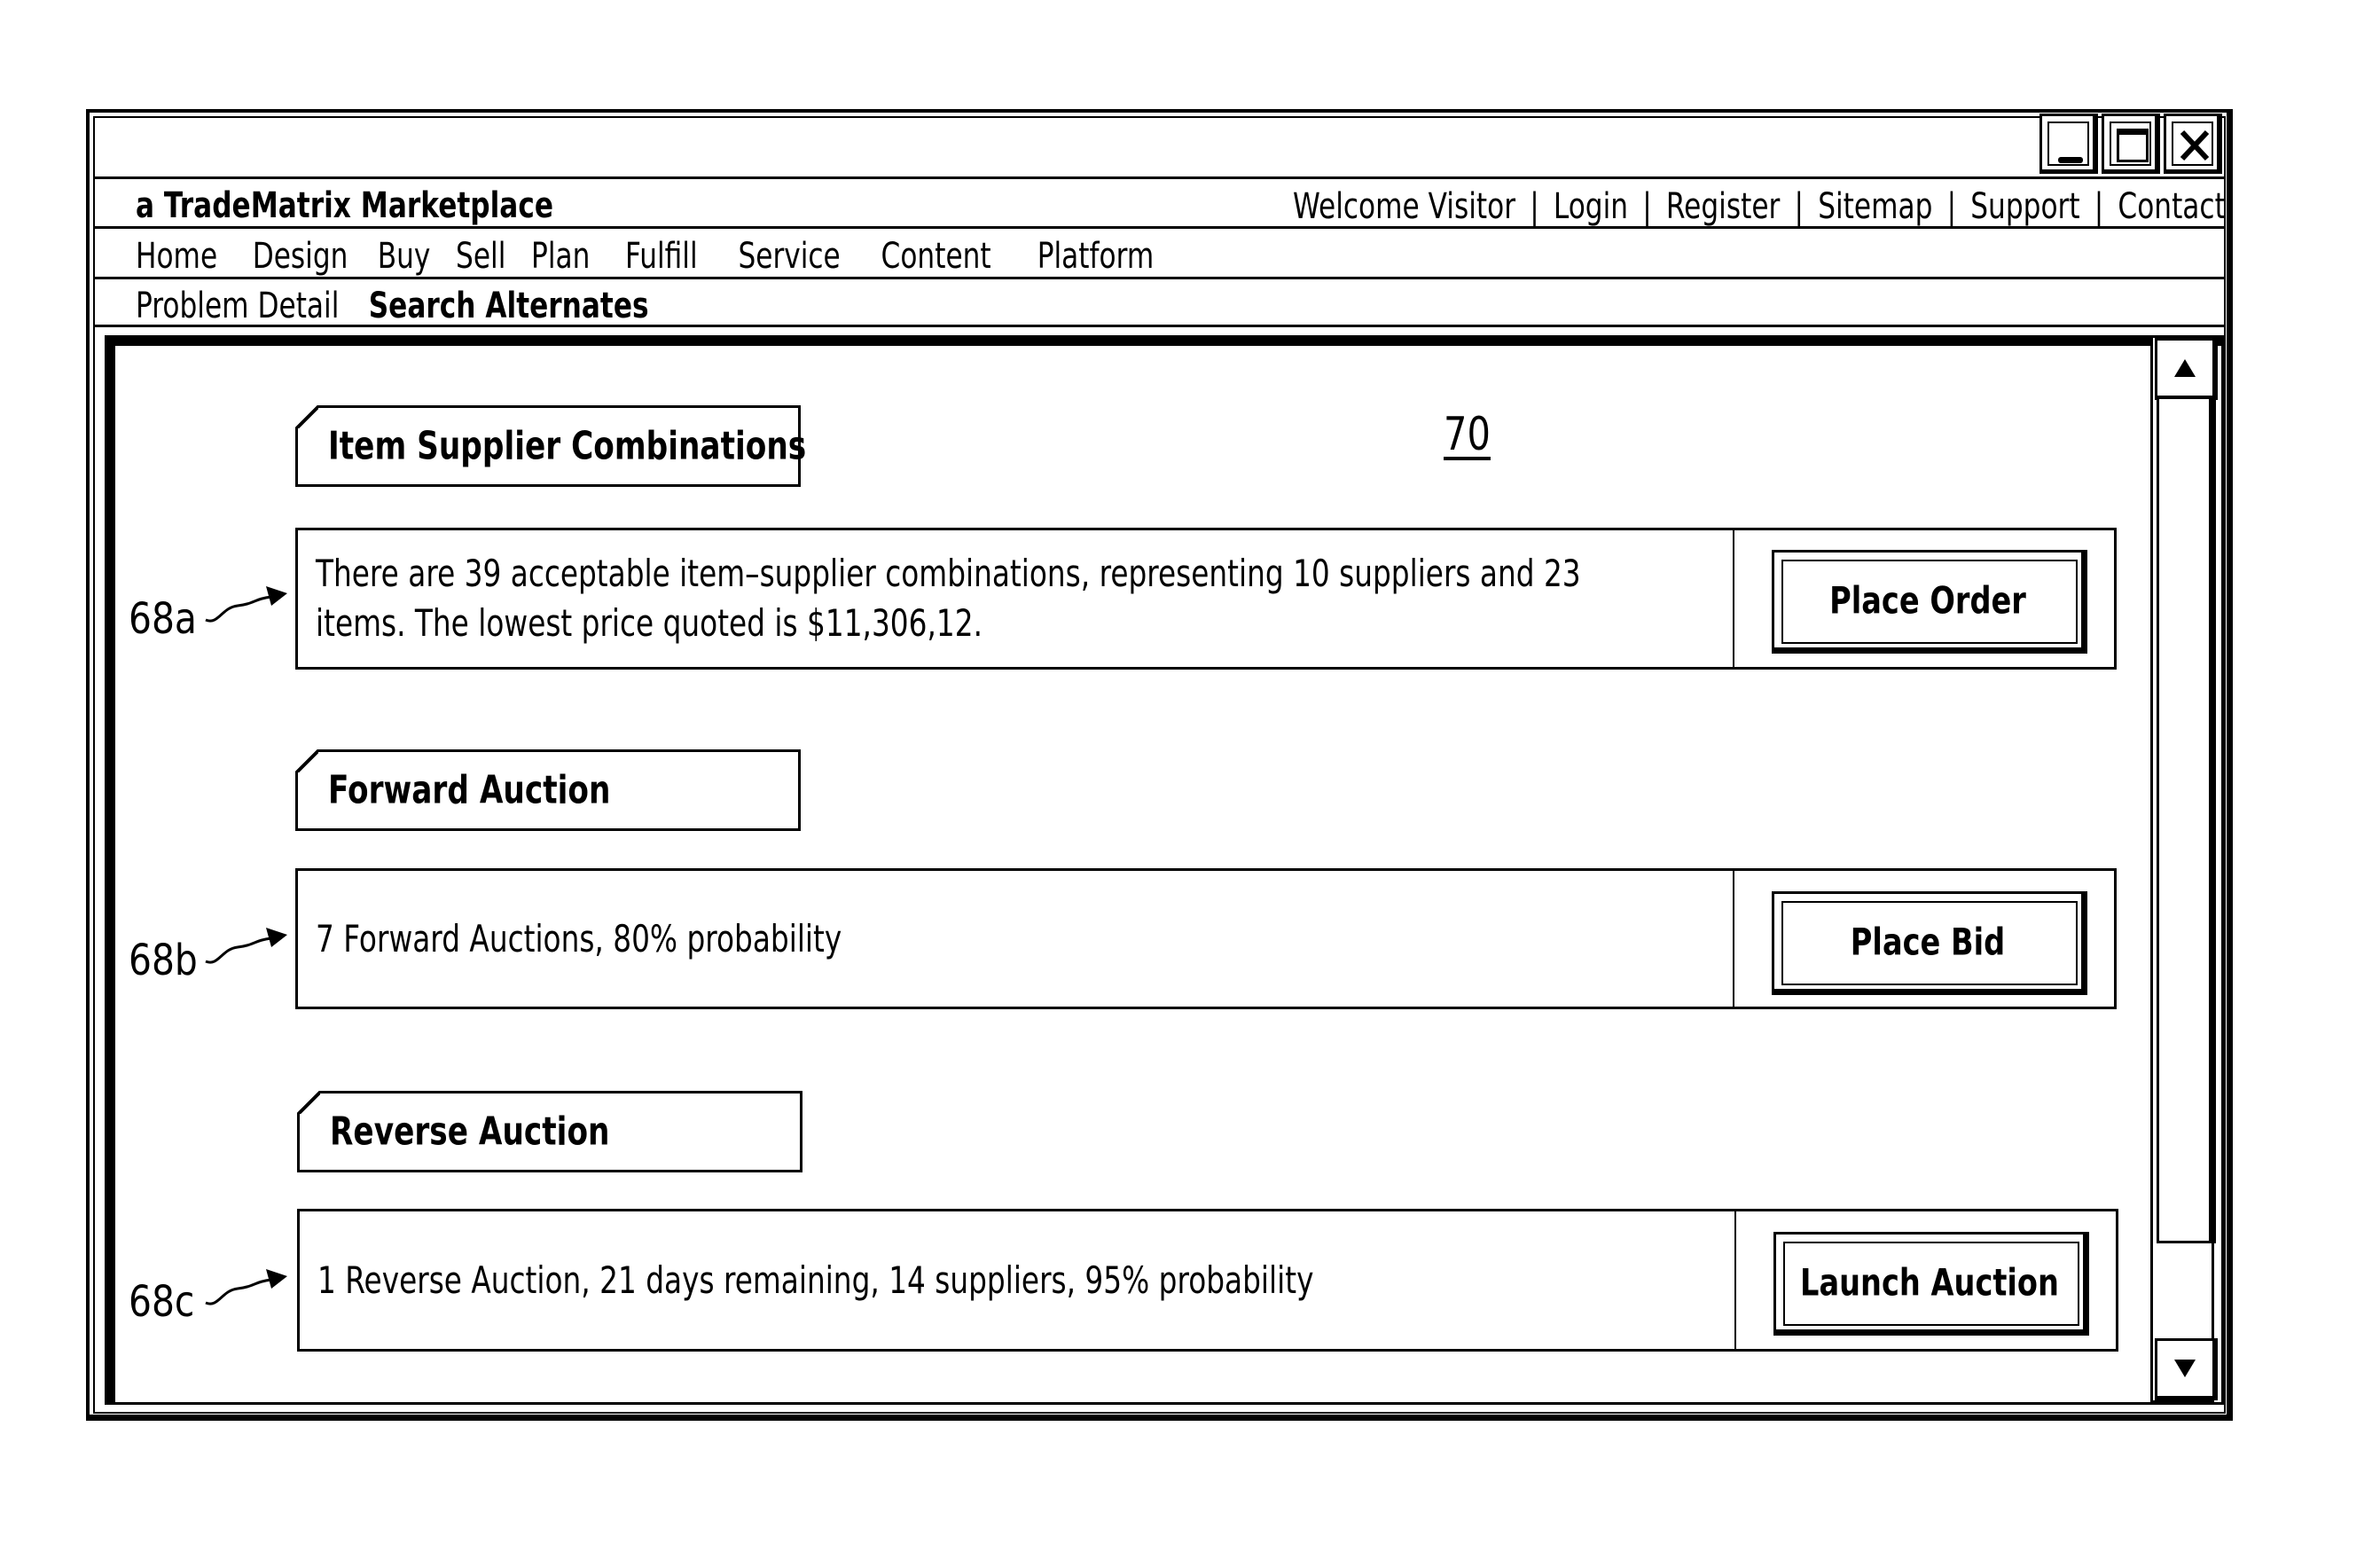  I want to click on minimize-icon, so click(2070, 160).